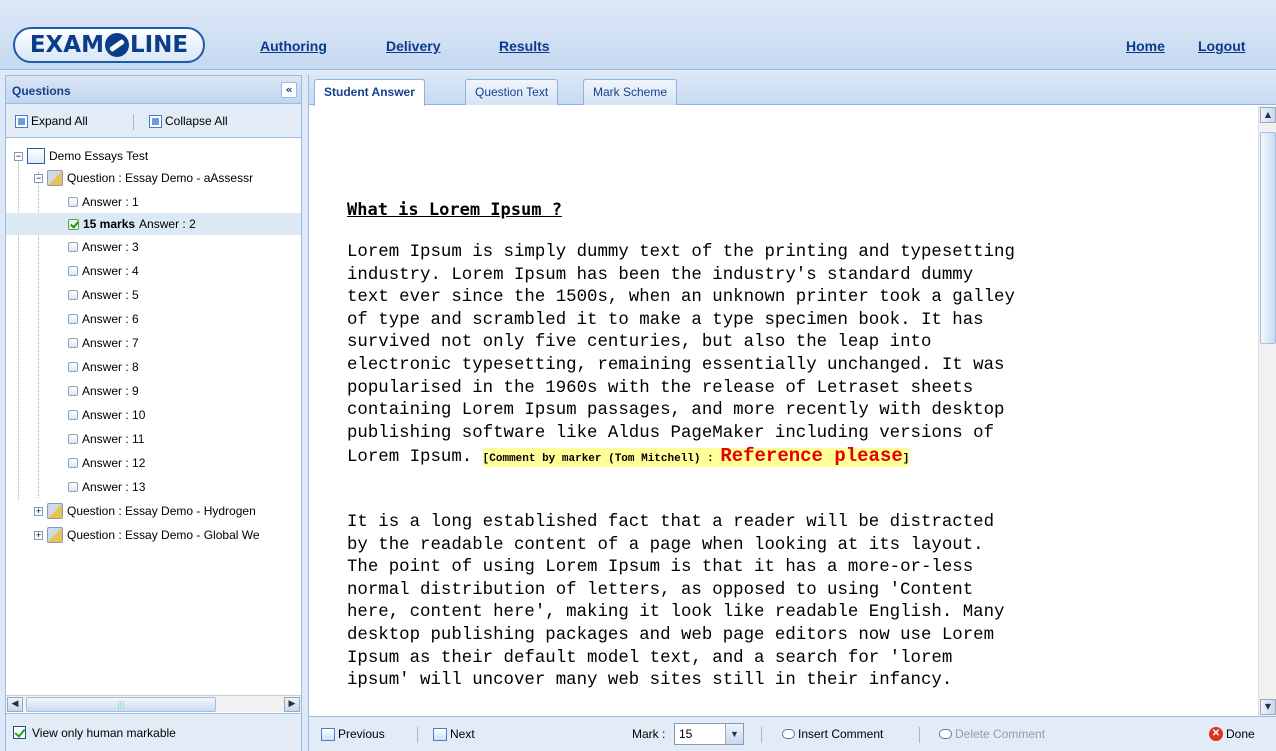 This screenshot has width=1276, height=751. What do you see at coordinates (1240, 734) in the screenshot?
I see `done-label: Done` at bounding box center [1240, 734].